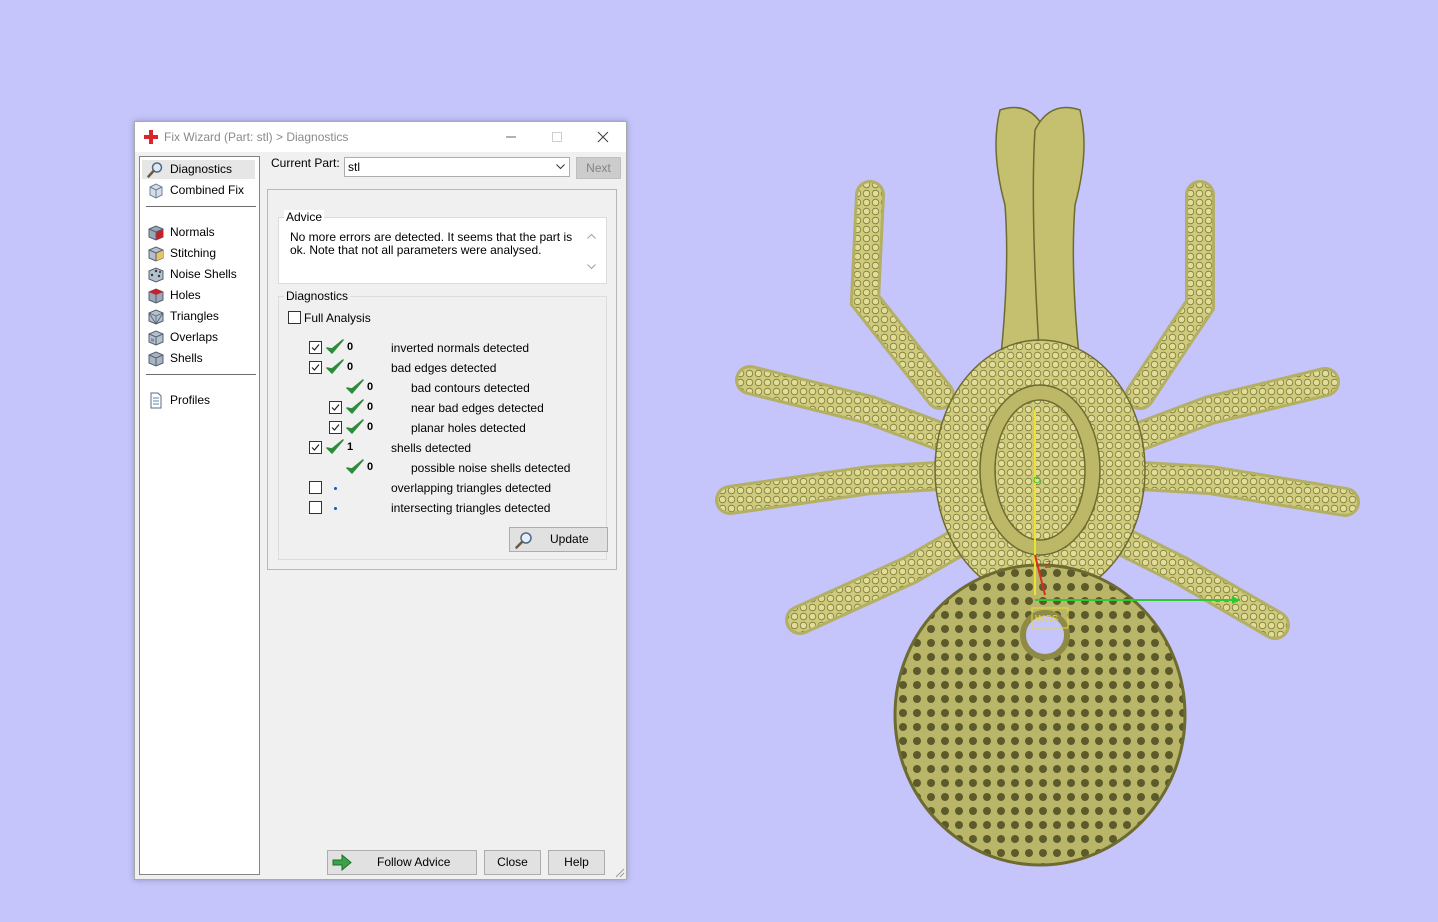 This screenshot has width=1438, height=922. I want to click on nav-item-label: Stitching, so click(193, 253).